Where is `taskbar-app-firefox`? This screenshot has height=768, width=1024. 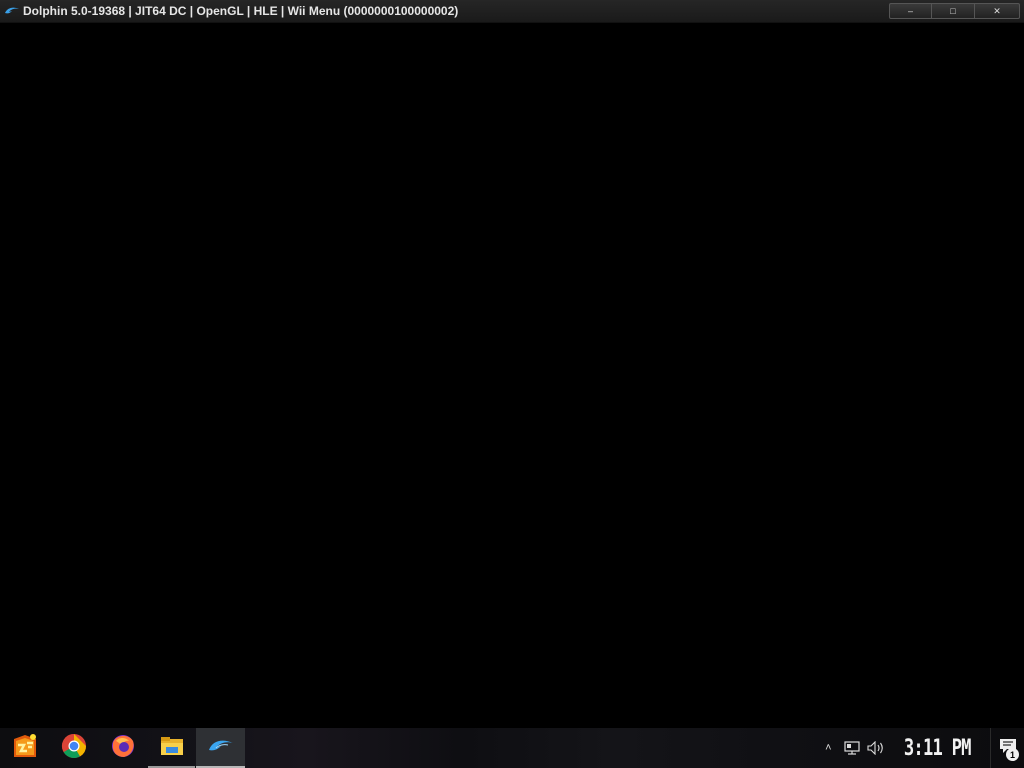 taskbar-app-firefox is located at coordinates (122, 748).